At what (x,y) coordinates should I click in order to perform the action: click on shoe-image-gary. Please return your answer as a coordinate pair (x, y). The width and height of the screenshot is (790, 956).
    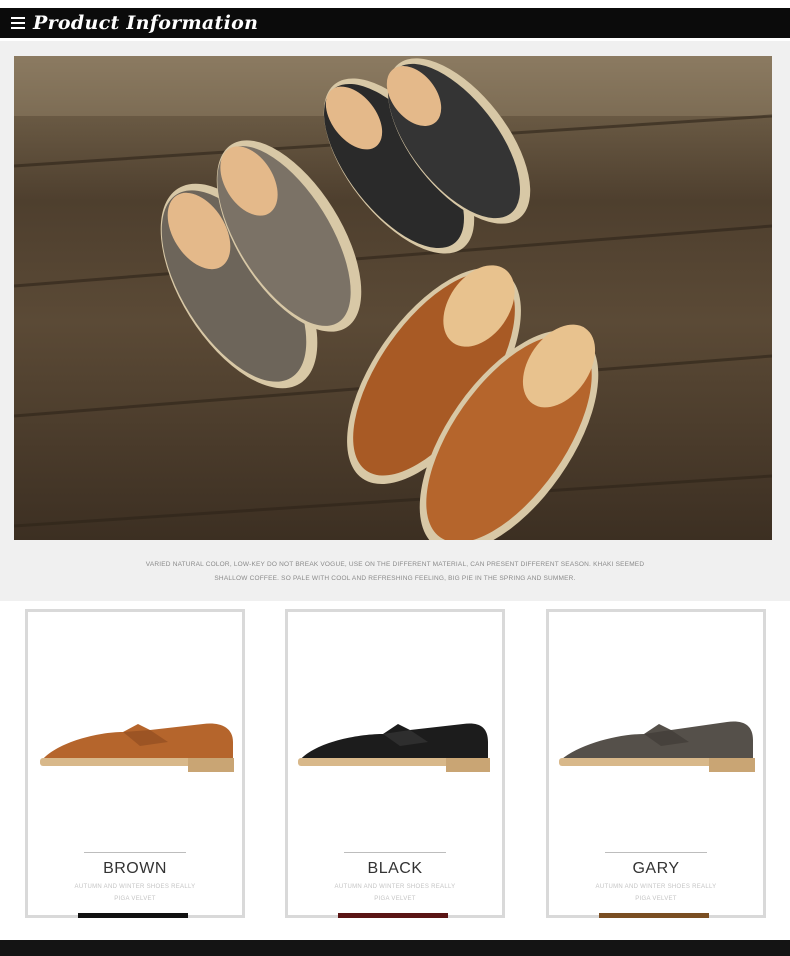
    Looking at the image, I should click on (657, 746).